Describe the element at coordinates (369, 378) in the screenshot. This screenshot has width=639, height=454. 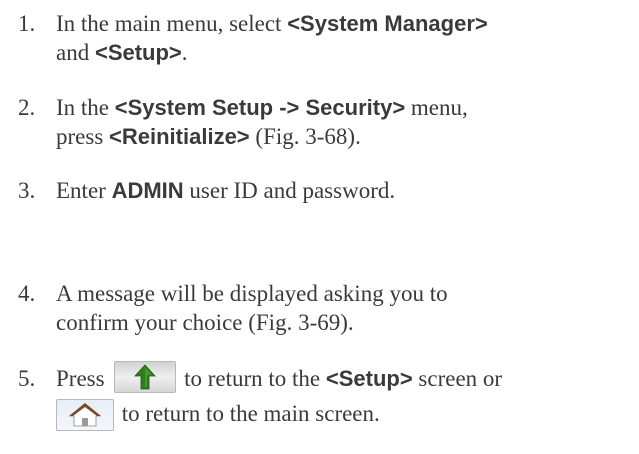
I see `screen-name: <Setup>` at that location.